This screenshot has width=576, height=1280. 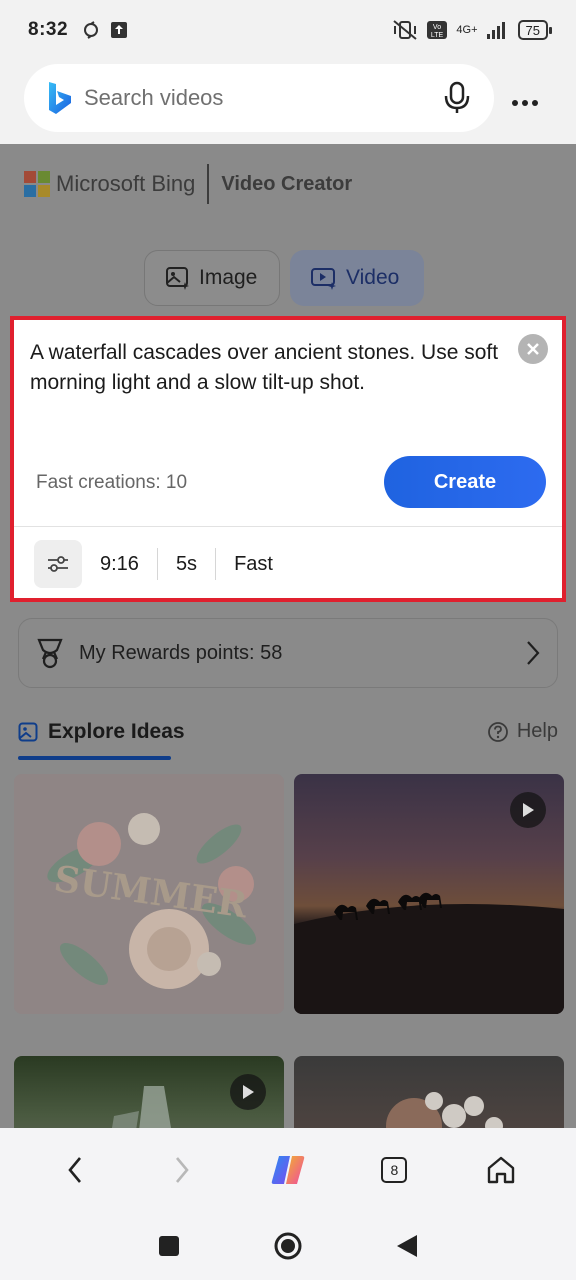 What do you see at coordinates (467, 30) in the screenshot?
I see `network-label: 4G+` at bounding box center [467, 30].